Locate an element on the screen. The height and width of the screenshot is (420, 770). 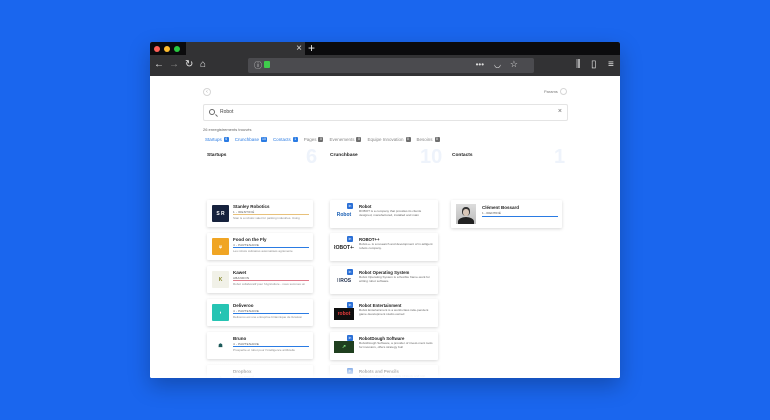
avatar is located at coordinates (466, 214).